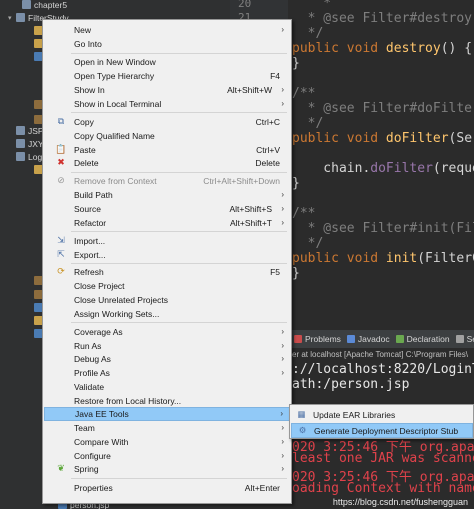 This screenshot has height=509, width=474. I want to click on menu-item-open-in-new-window: Open in New Window, so click(167, 62).